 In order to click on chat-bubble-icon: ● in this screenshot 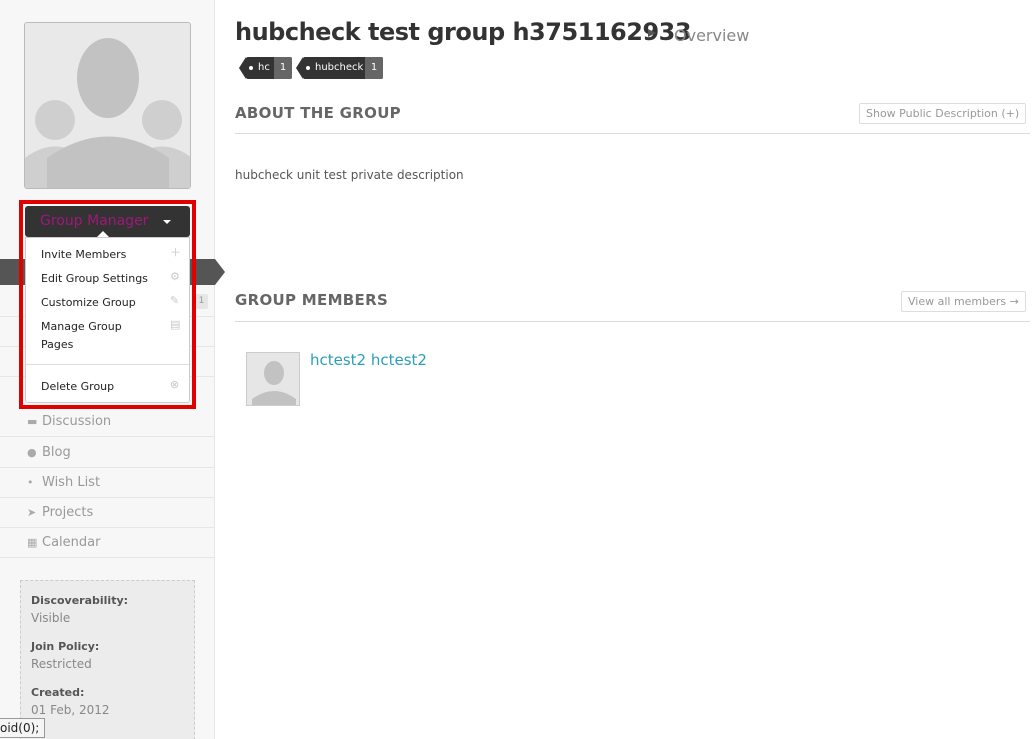, I will do `click(32, 452)`.